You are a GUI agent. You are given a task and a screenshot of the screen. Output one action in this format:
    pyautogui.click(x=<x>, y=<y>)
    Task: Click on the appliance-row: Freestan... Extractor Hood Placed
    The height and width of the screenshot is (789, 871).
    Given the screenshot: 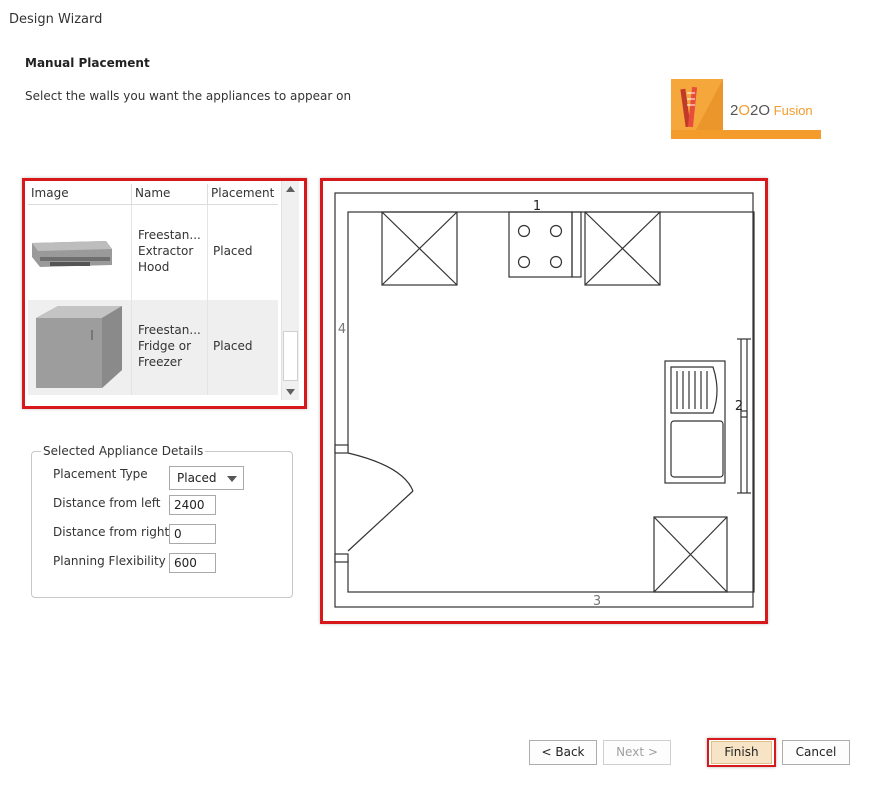 What is the action you would take?
    pyautogui.click(x=153, y=252)
    